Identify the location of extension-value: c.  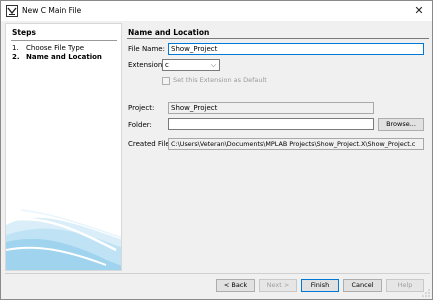
(167, 65).